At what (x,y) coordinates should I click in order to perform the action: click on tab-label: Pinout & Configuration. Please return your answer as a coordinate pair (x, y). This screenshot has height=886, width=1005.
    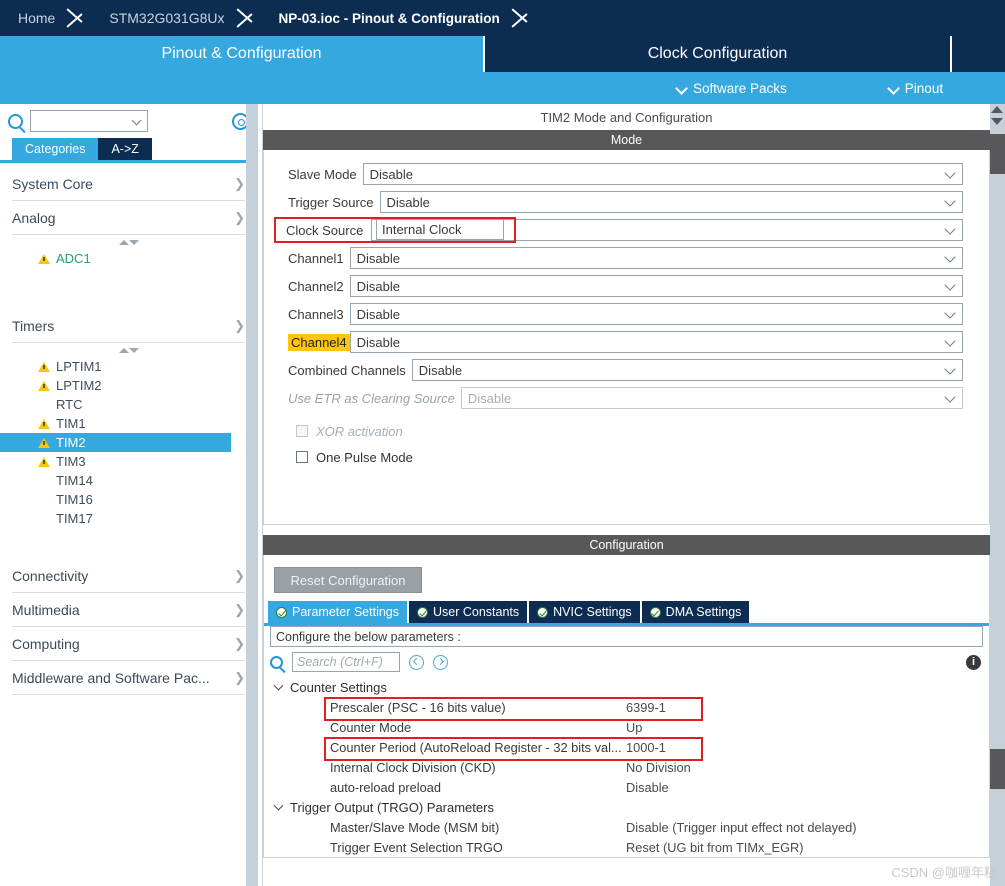
    Looking at the image, I should click on (241, 53).